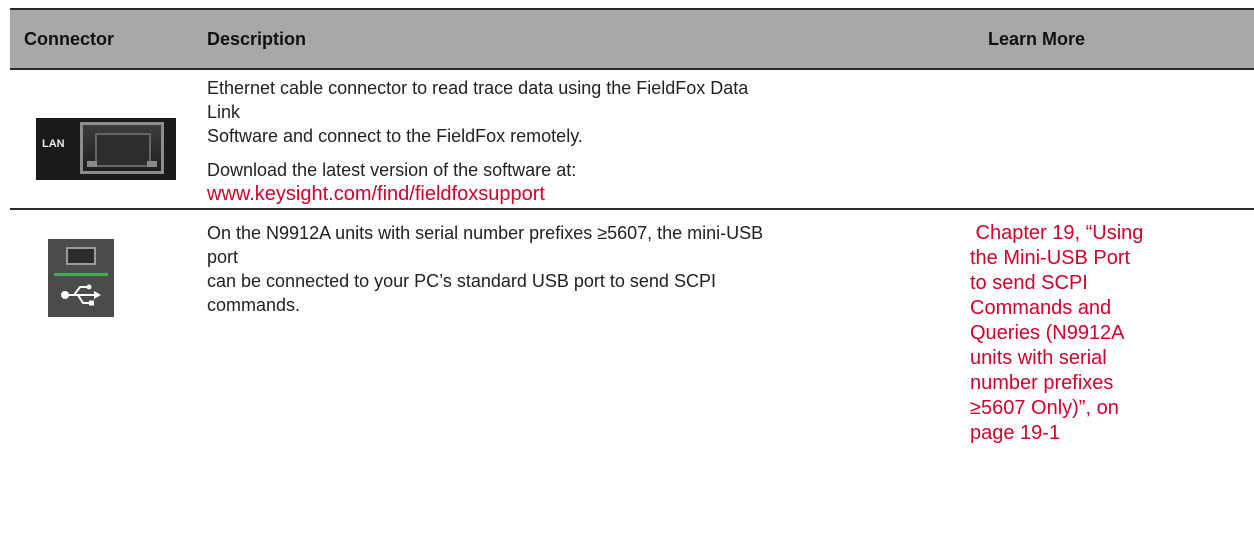 This screenshot has width=1254, height=550. I want to click on fieldfox-support-link: www.keysight.com/find/fieldfoxsupport, so click(492, 194).